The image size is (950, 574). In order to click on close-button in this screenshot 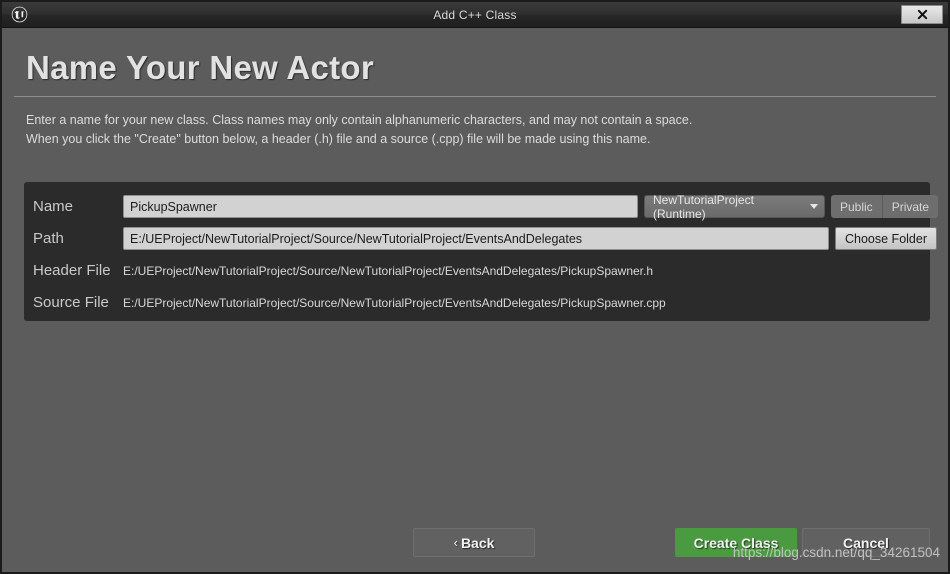, I will do `click(922, 14)`.